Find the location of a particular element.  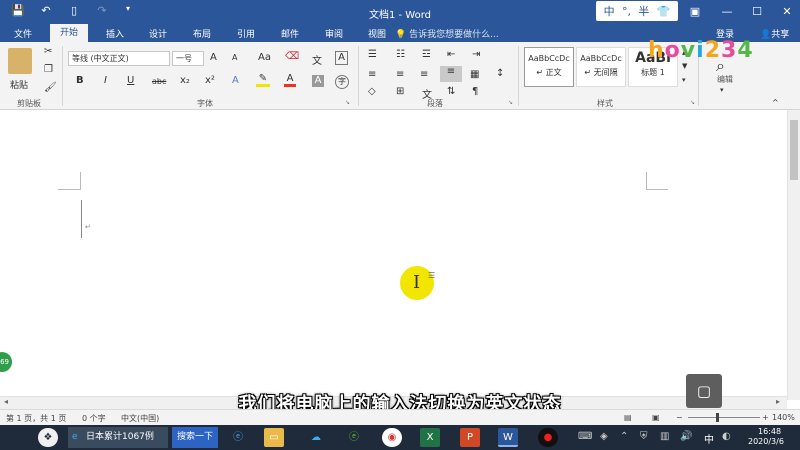

strikethrough-button: abc is located at coordinates (159, 81).